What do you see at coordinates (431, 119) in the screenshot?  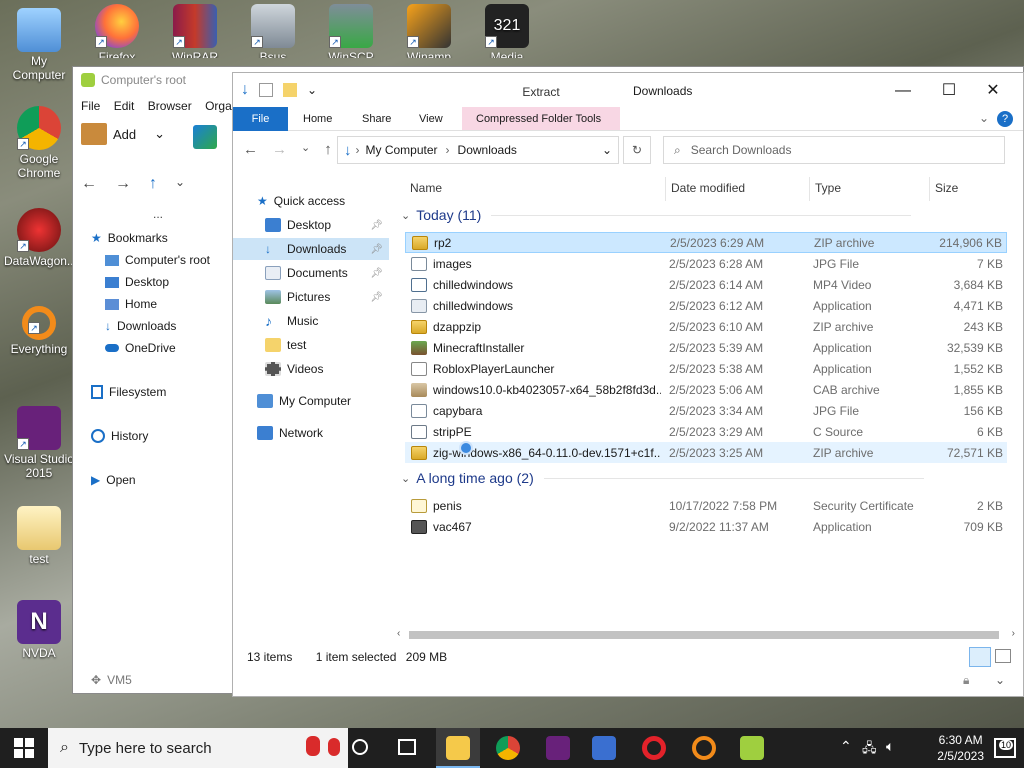 I see `tab-view: View` at bounding box center [431, 119].